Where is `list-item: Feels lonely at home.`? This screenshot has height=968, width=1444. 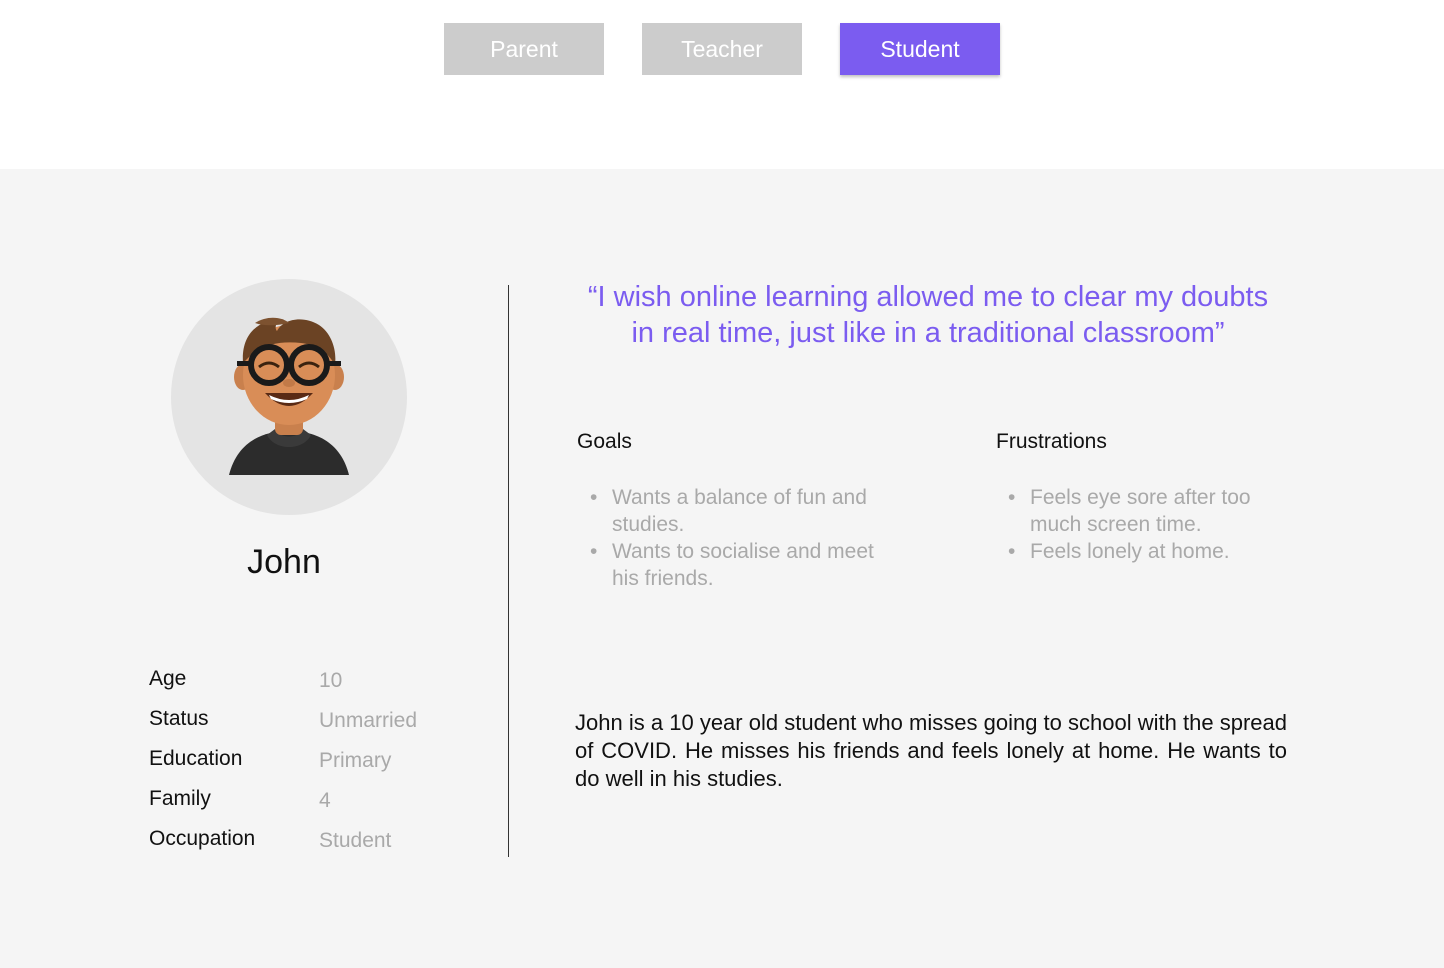 list-item: Feels lonely at home. is located at coordinates (1154, 551).